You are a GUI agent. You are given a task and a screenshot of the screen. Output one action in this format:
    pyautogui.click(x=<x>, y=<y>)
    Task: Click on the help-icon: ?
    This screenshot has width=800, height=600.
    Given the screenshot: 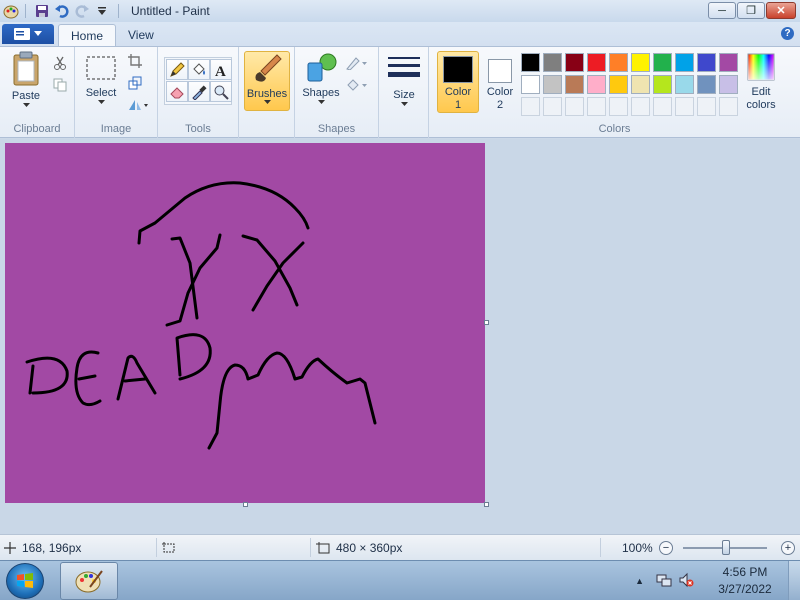 What is the action you would take?
    pyautogui.click(x=787, y=33)
    